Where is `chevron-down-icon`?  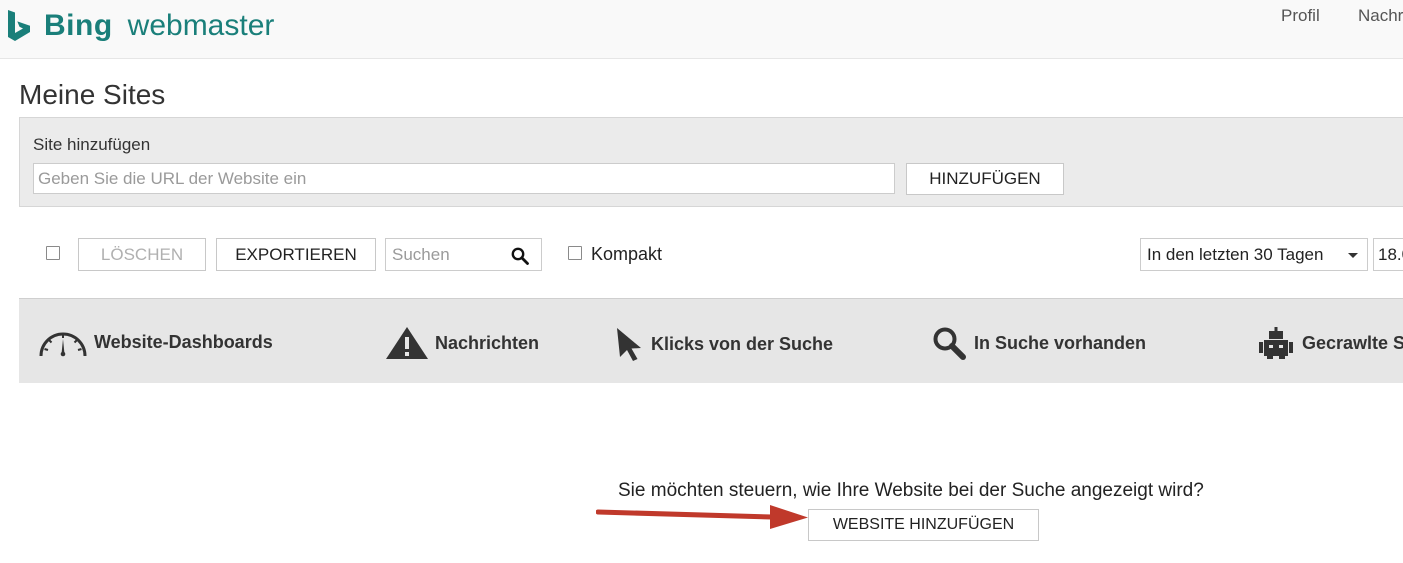
chevron-down-icon is located at coordinates (1353, 255).